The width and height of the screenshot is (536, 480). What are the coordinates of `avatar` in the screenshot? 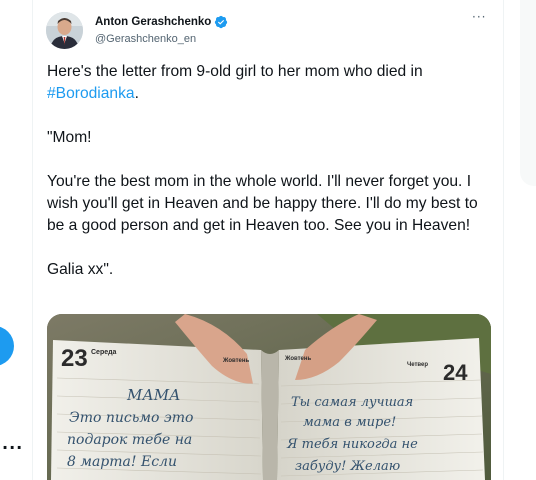 It's located at (64, 30).